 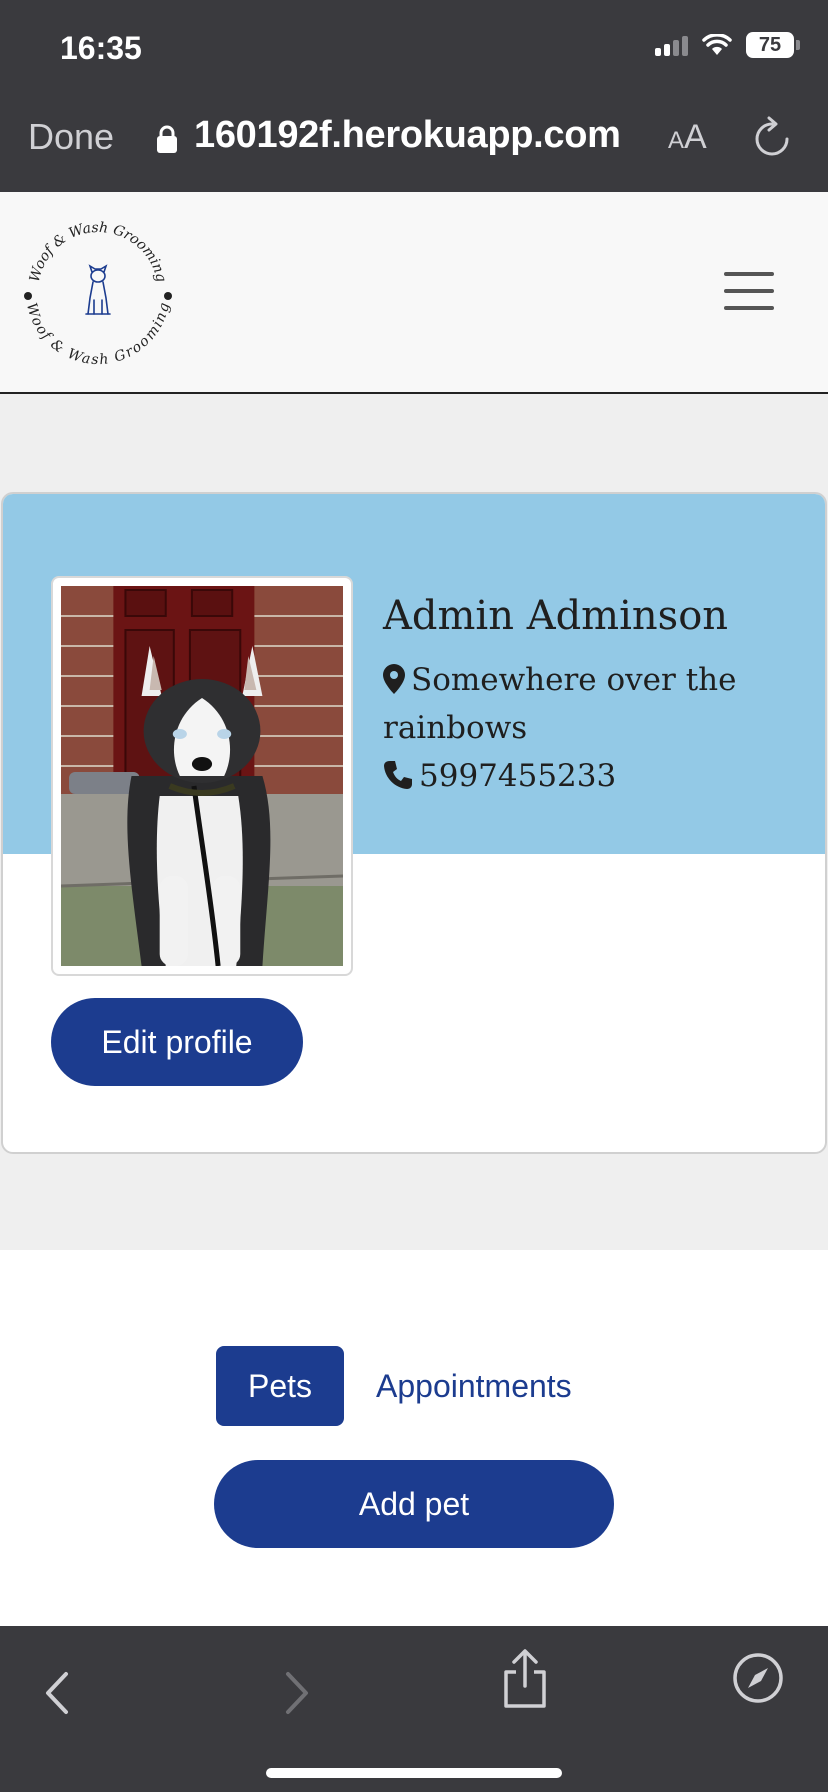 I want to click on wifi-icon, so click(x=717, y=44).